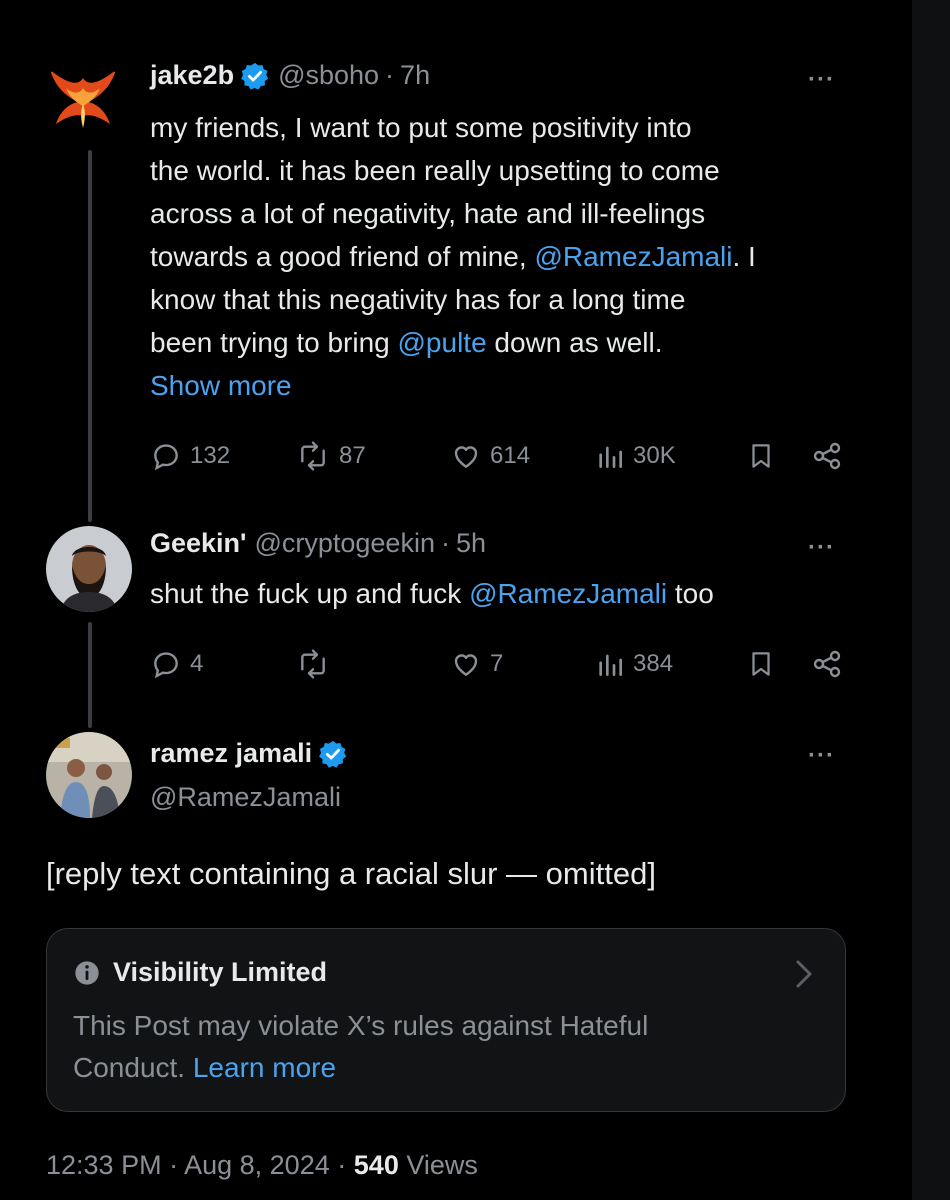 This screenshot has width=950, height=1200. I want to click on views-label: Views, so click(442, 1165).